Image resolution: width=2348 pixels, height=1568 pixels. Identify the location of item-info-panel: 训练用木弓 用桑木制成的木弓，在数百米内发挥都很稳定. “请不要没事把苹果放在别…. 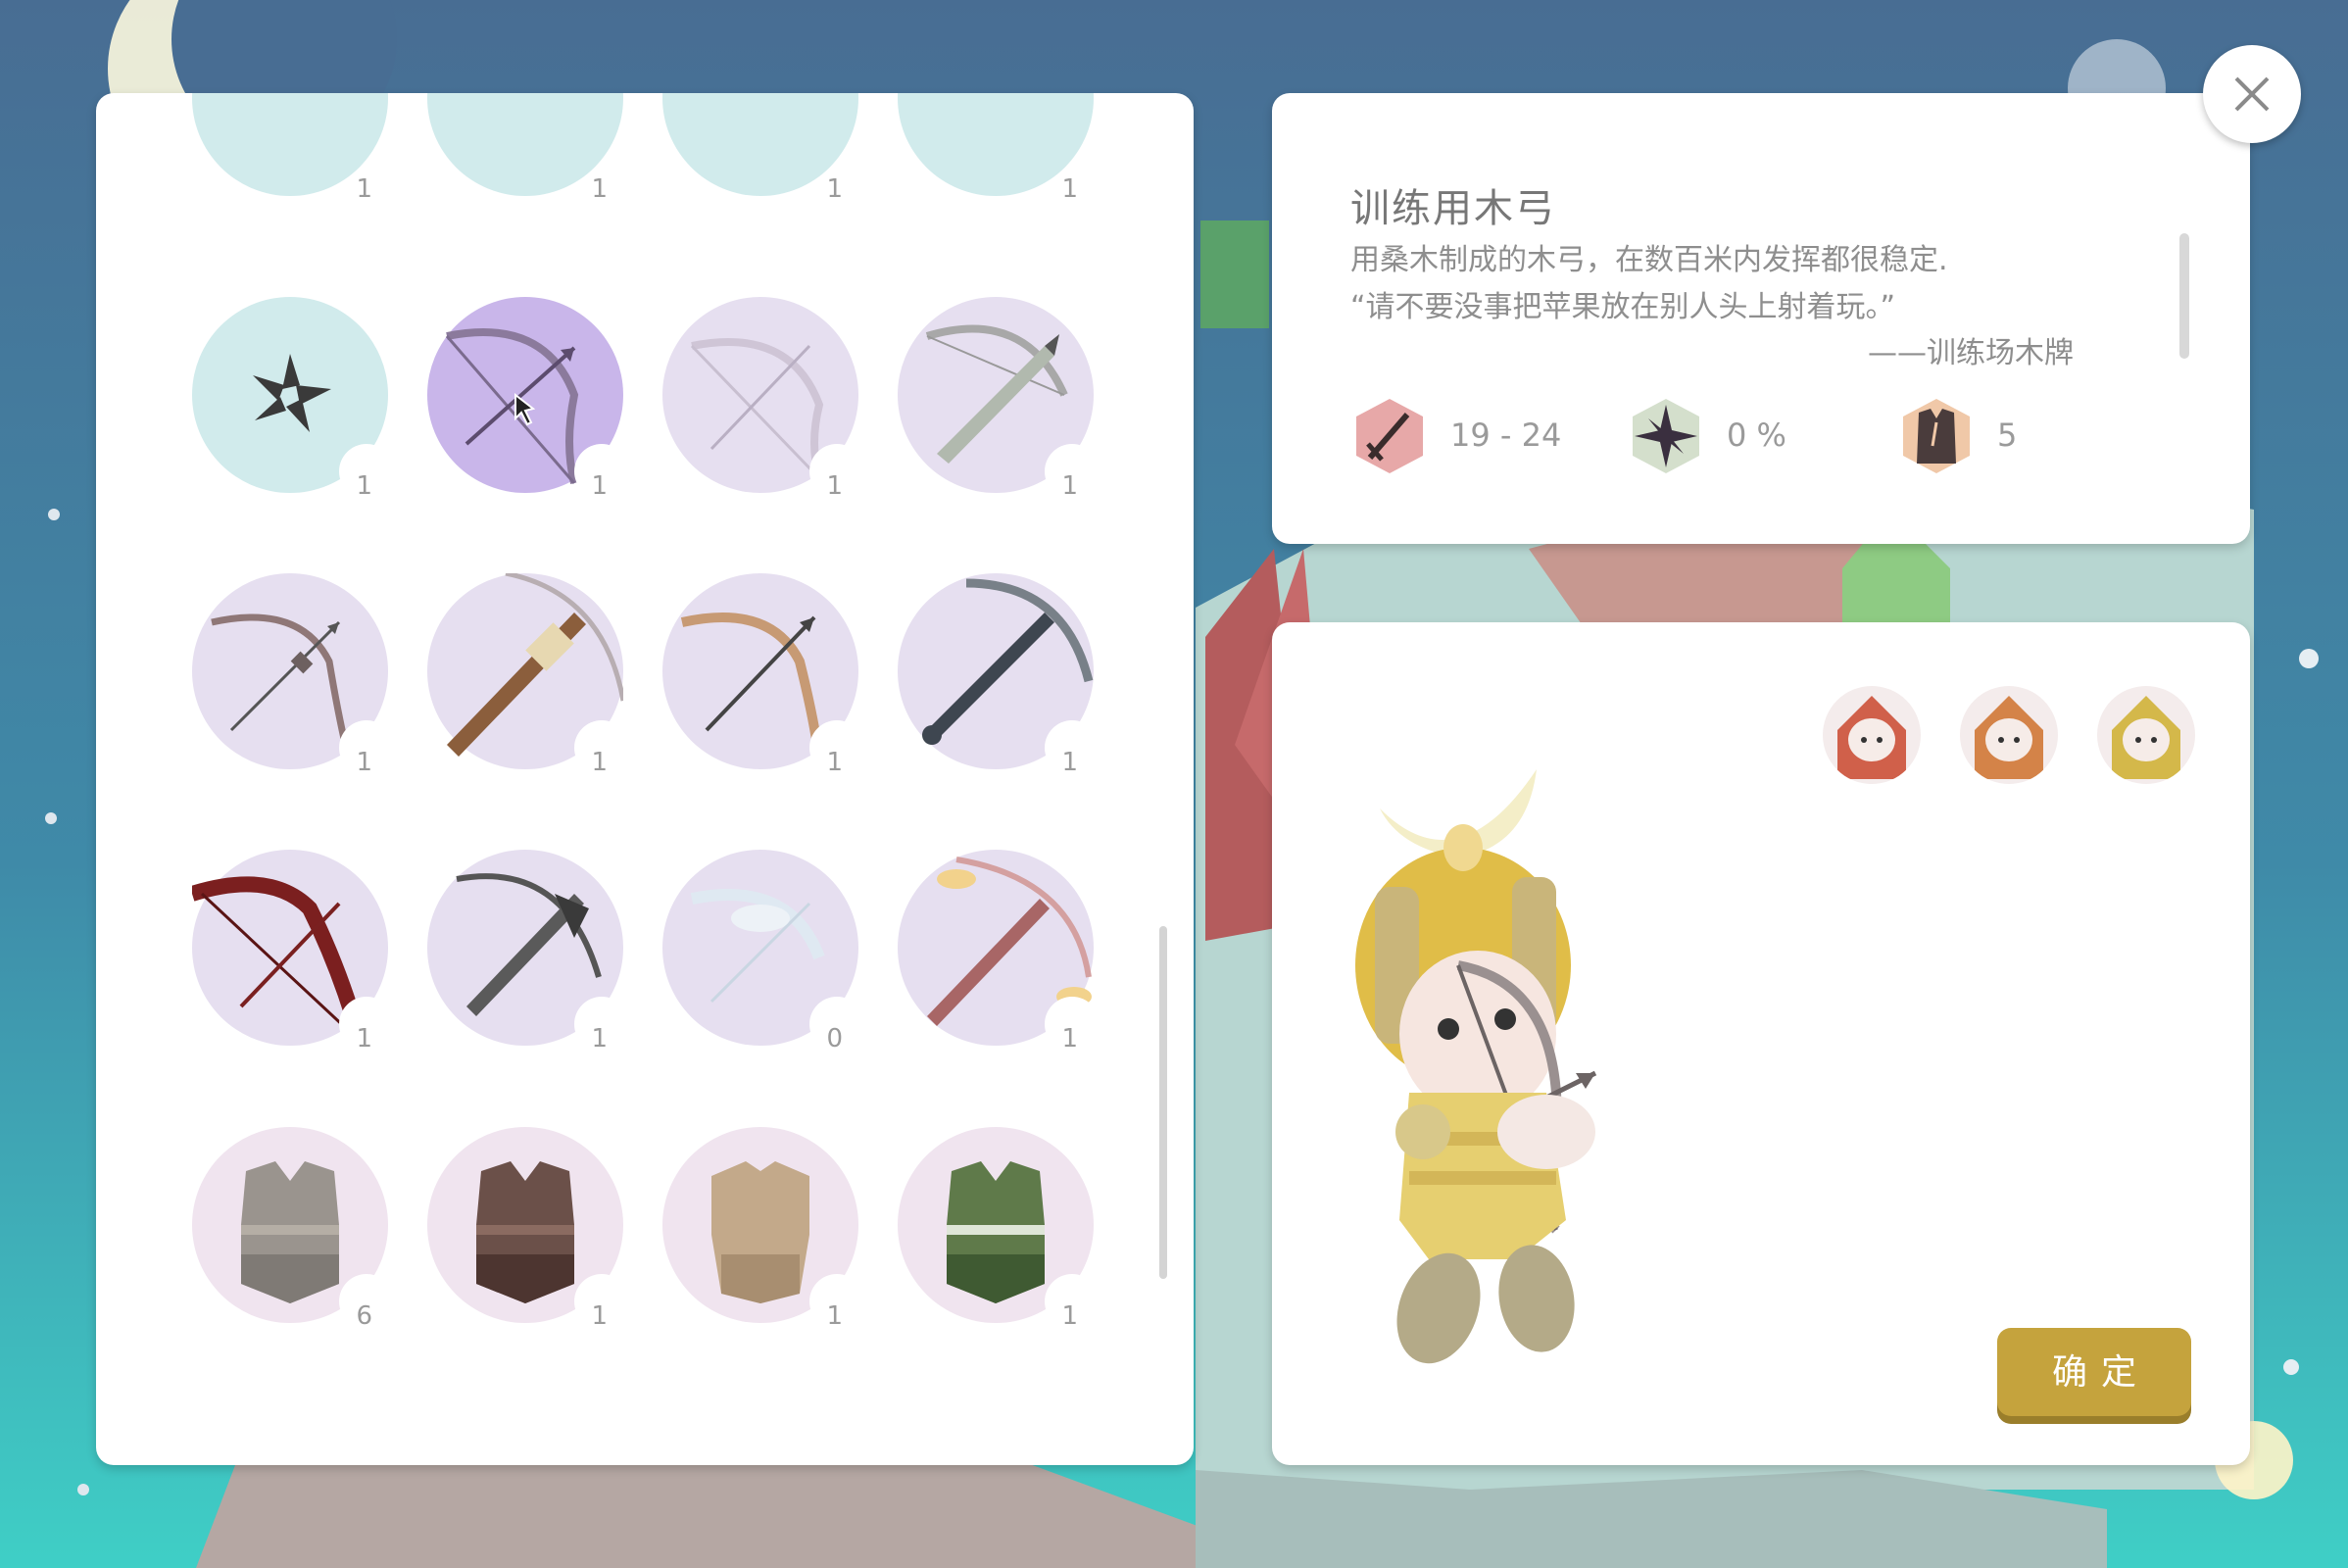
(1761, 318).